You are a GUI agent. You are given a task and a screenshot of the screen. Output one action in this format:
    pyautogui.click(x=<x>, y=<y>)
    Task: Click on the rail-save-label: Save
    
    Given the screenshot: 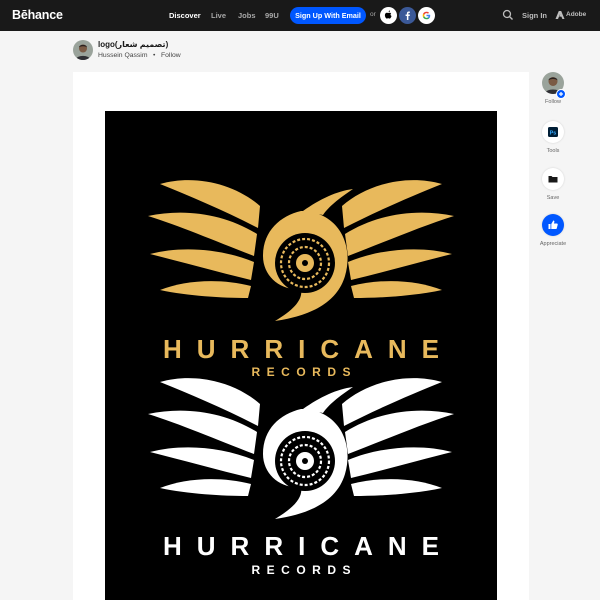 What is the action you would take?
    pyautogui.click(x=553, y=198)
    